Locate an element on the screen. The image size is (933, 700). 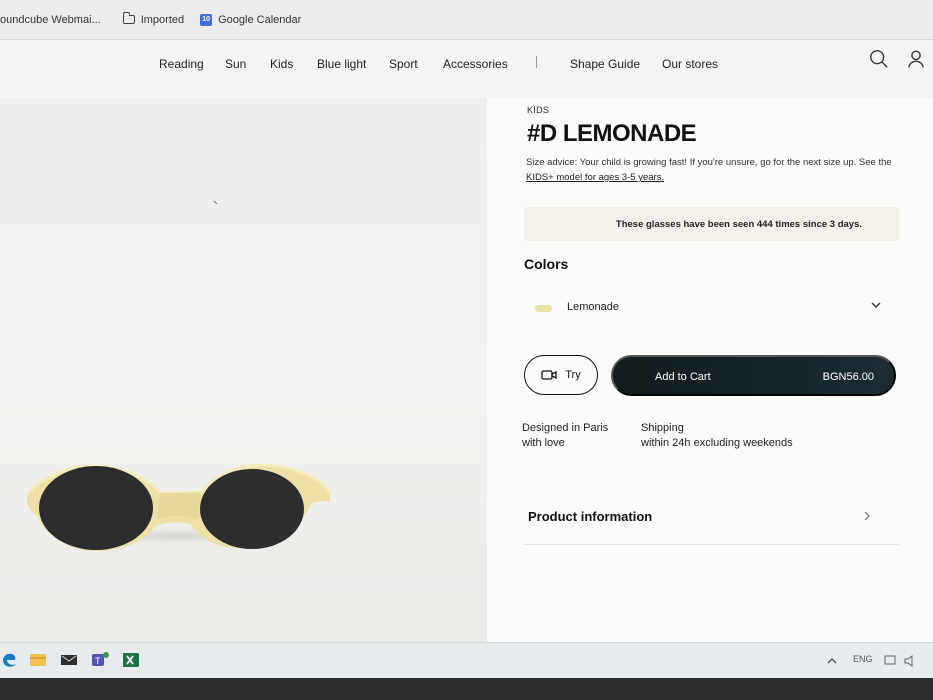
account-icon is located at coordinates (916, 59).